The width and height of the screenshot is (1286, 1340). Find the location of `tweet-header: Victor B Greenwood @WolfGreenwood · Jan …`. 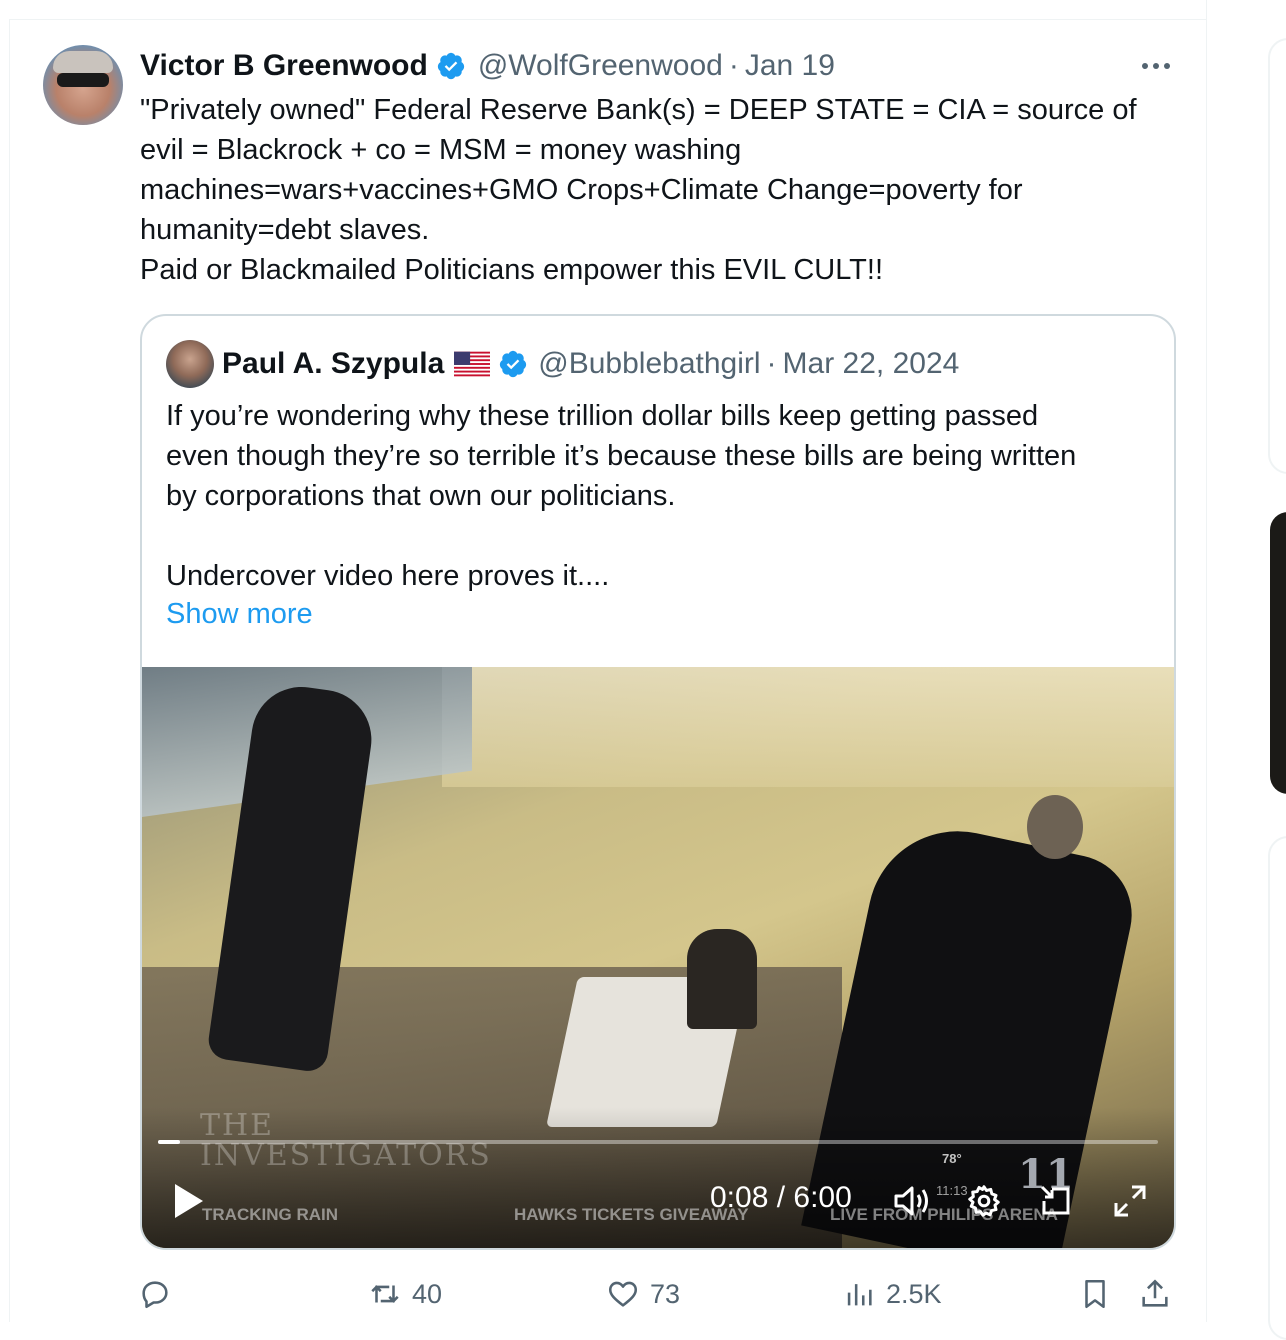

tweet-header: Victor B Greenwood @WolfGreenwood · Jan … is located at coordinates (487, 66).